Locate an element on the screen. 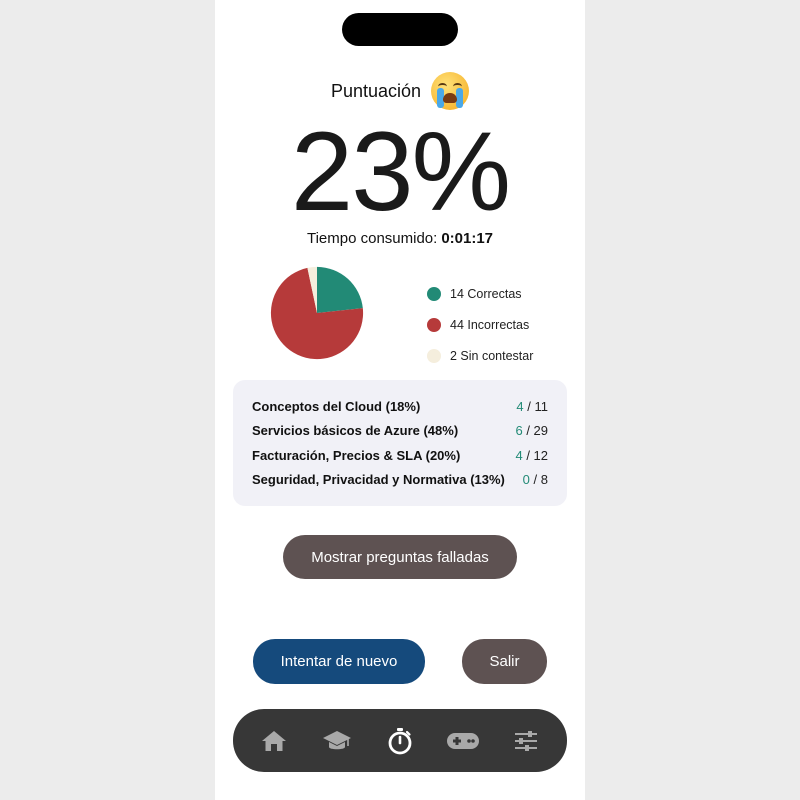 The height and width of the screenshot is (800, 800). show-failed-questions-button: Mostrar preguntas falladas is located at coordinates (400, 557).